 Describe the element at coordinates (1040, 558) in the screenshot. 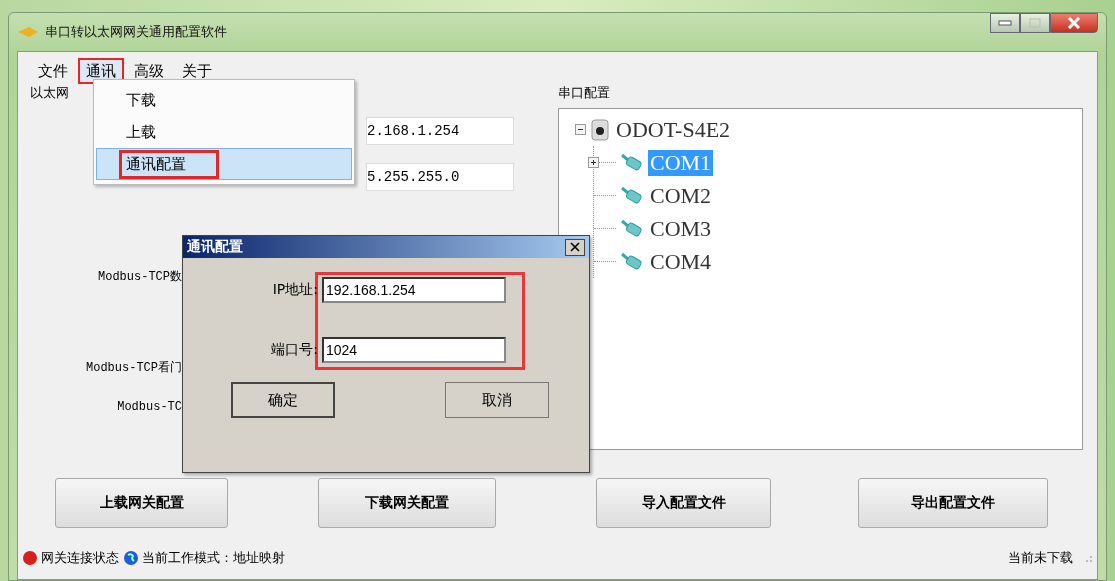

I see `status-text: 当前未下载` at that location.